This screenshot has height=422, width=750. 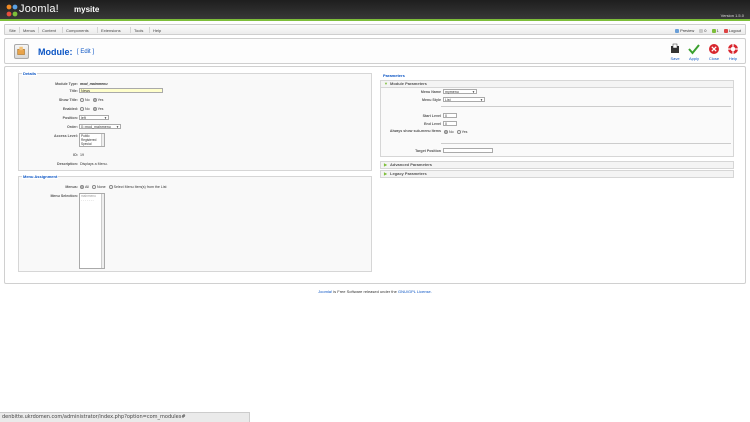 I want to click on always-show-yes-radio, so click(x=458, y=132).